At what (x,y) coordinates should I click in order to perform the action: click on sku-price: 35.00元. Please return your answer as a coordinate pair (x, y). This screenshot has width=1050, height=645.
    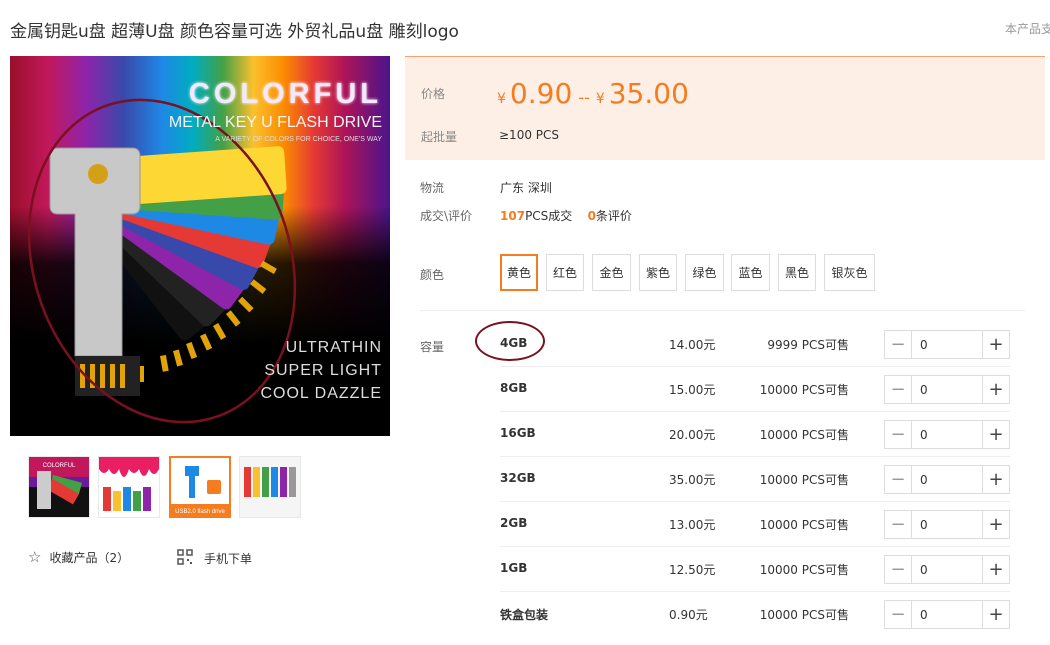
    Looking at the image, I should click on (692, 480).